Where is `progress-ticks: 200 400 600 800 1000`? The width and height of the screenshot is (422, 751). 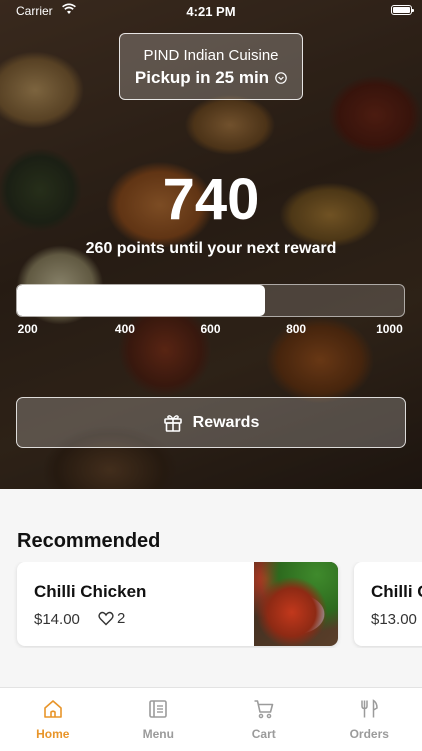
progress-ticks: 200 400 600 800 1000 is located at coordinates (210, 330).